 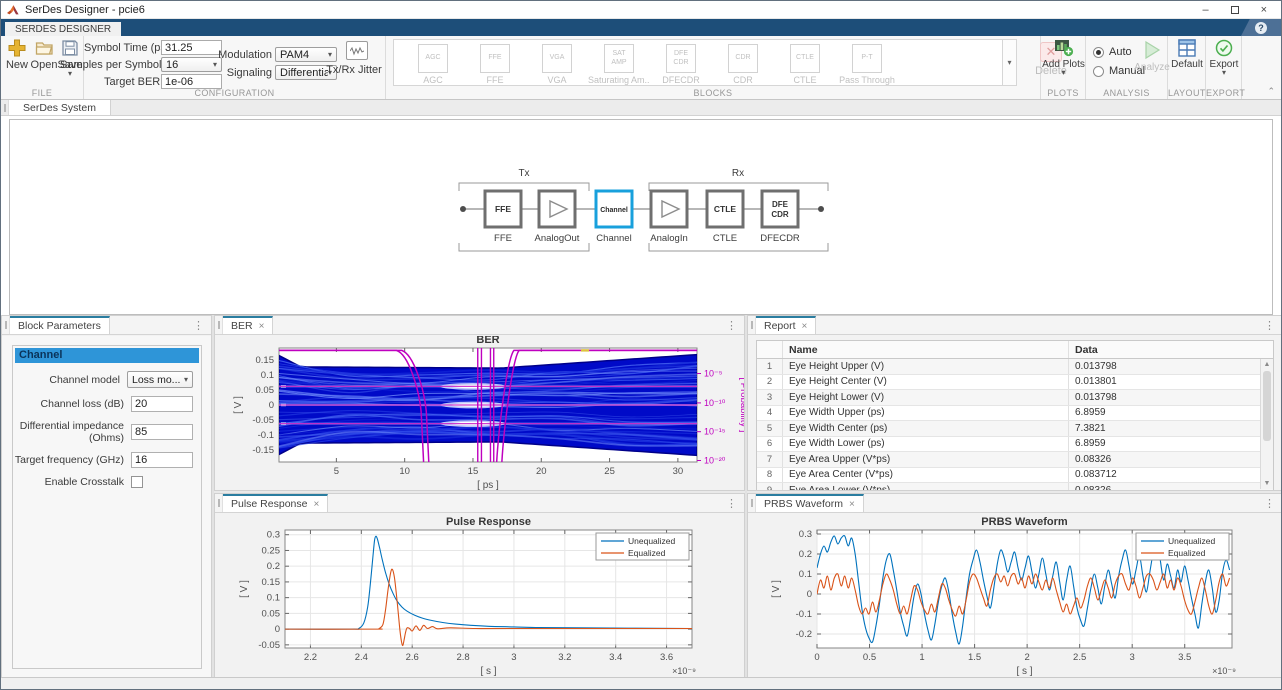 I want to click on close-button: ×, so click(x=1264, y=9).